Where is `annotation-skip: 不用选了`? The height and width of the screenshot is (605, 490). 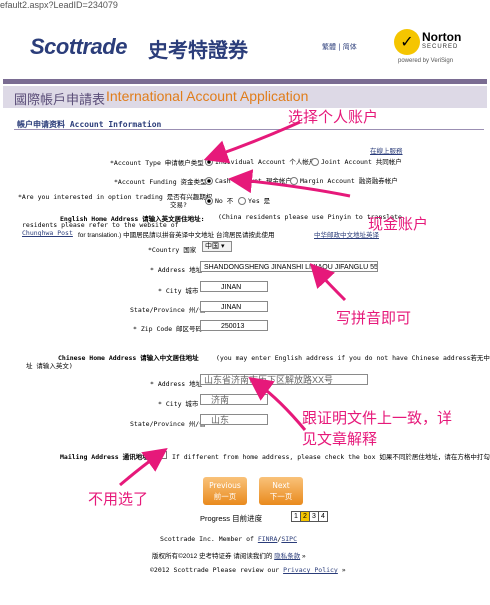
annotation-skip: 不用选了 is located at coordinates (118, 499).